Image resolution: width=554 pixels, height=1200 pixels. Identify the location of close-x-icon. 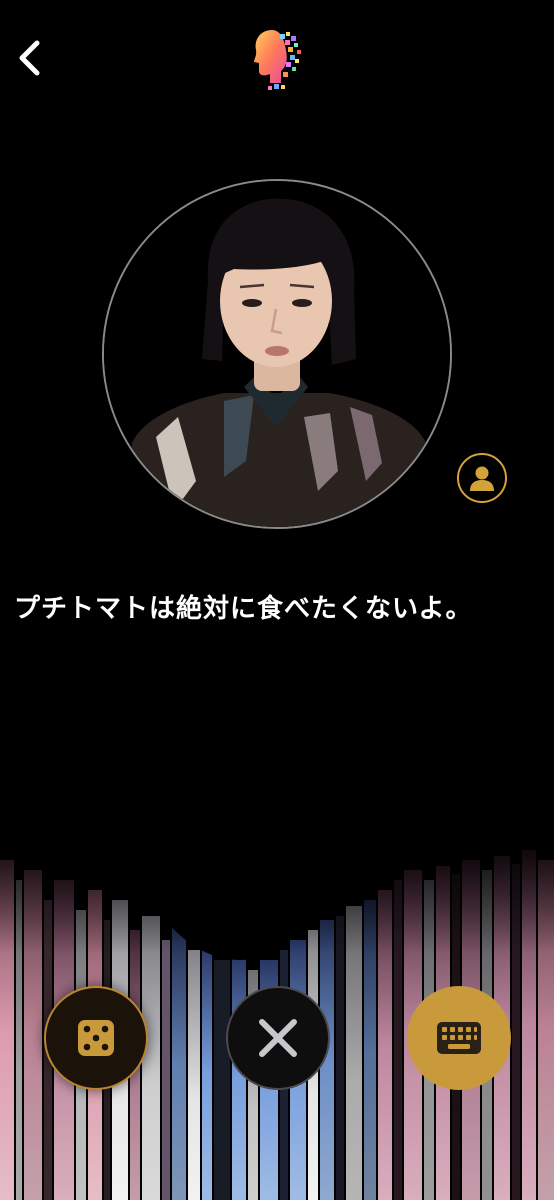
(278, 1038).